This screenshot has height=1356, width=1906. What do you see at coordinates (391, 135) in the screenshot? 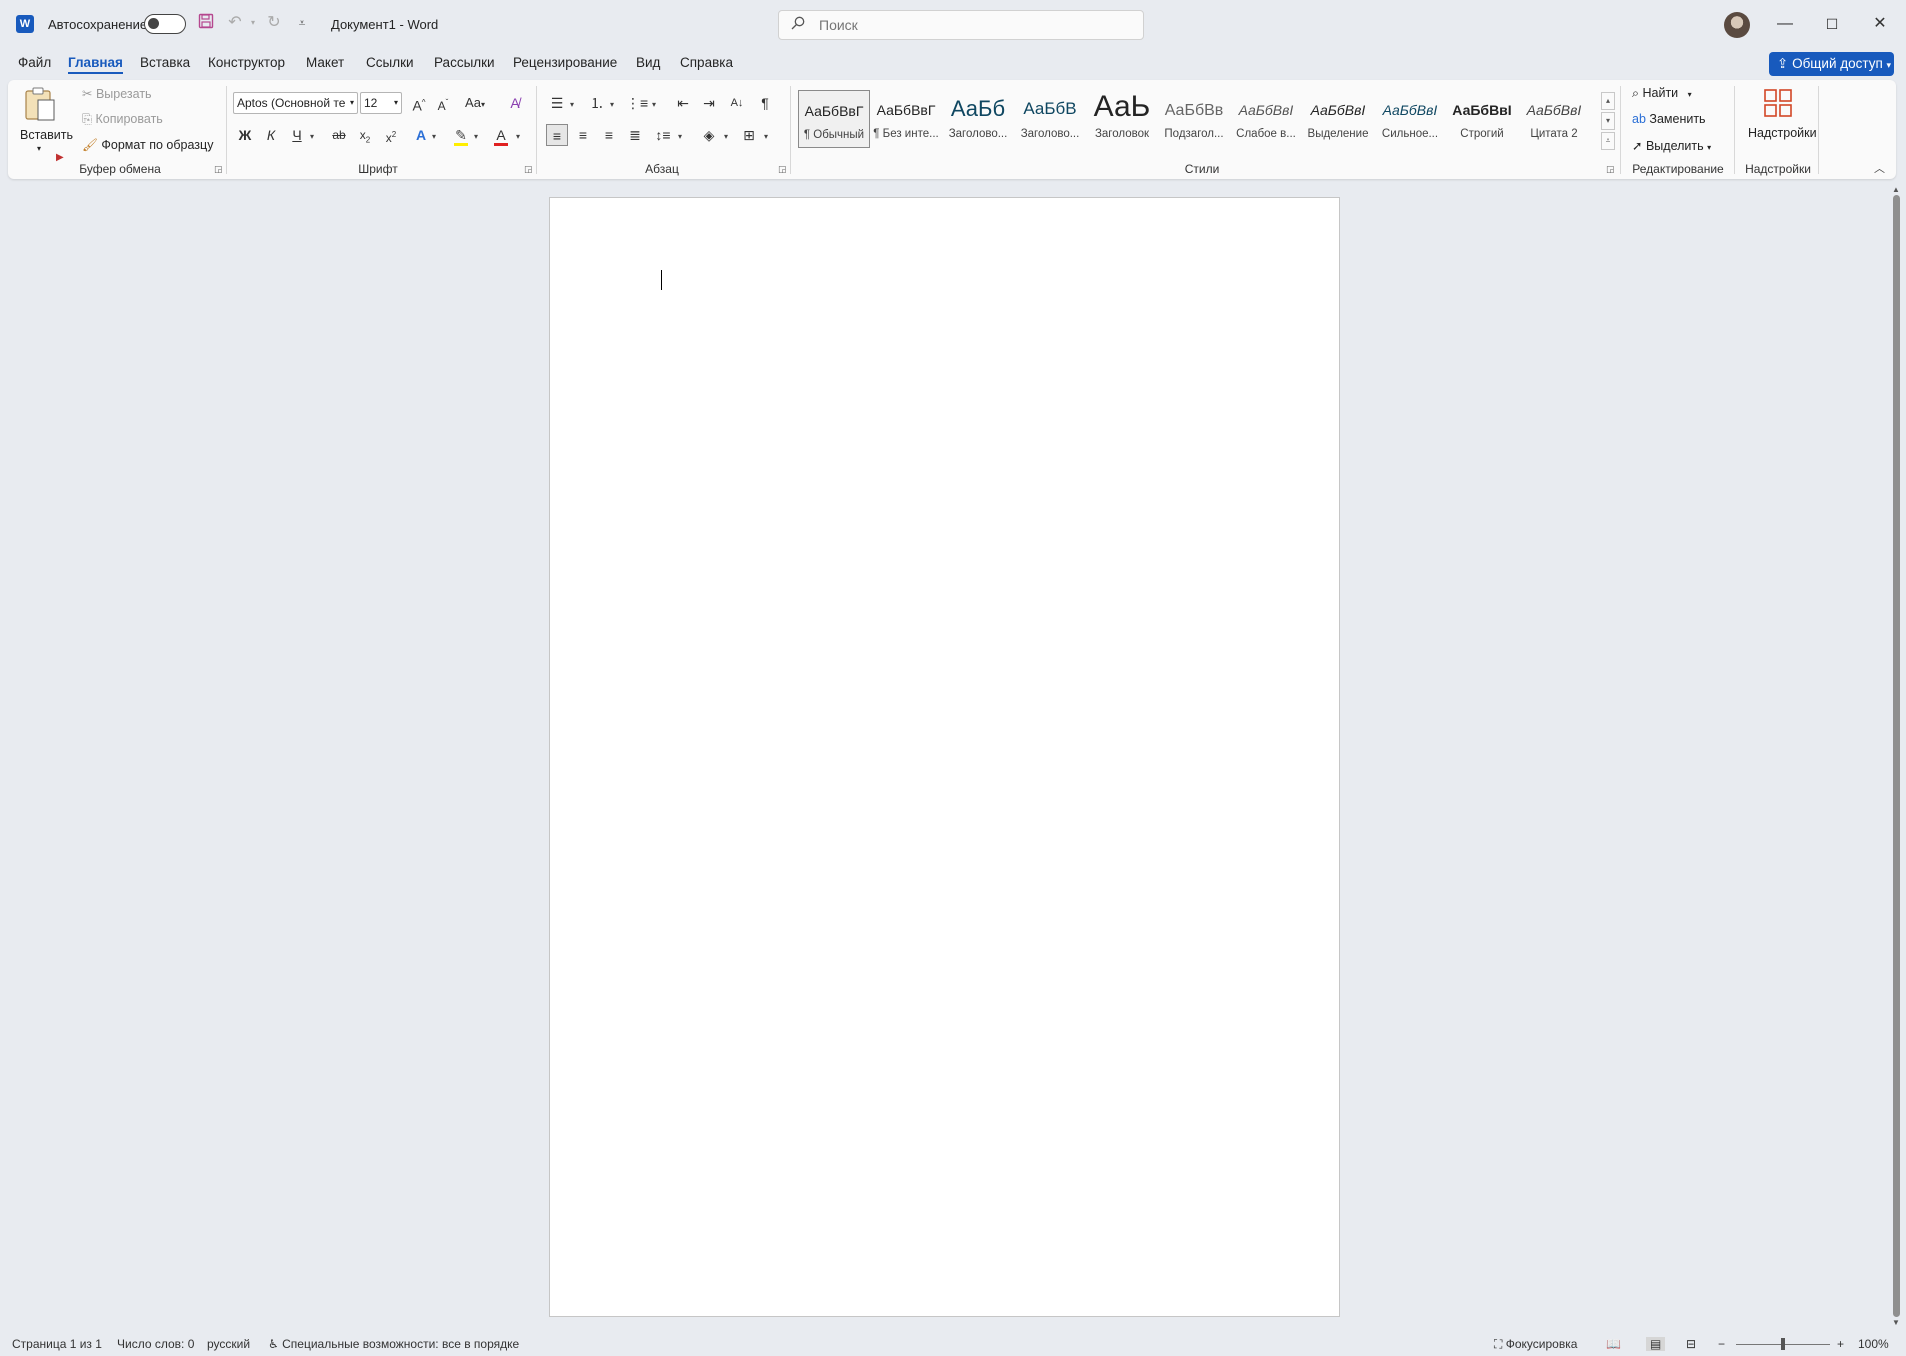
I see `superscript-icon: x2` at bounding box center [391, 135].